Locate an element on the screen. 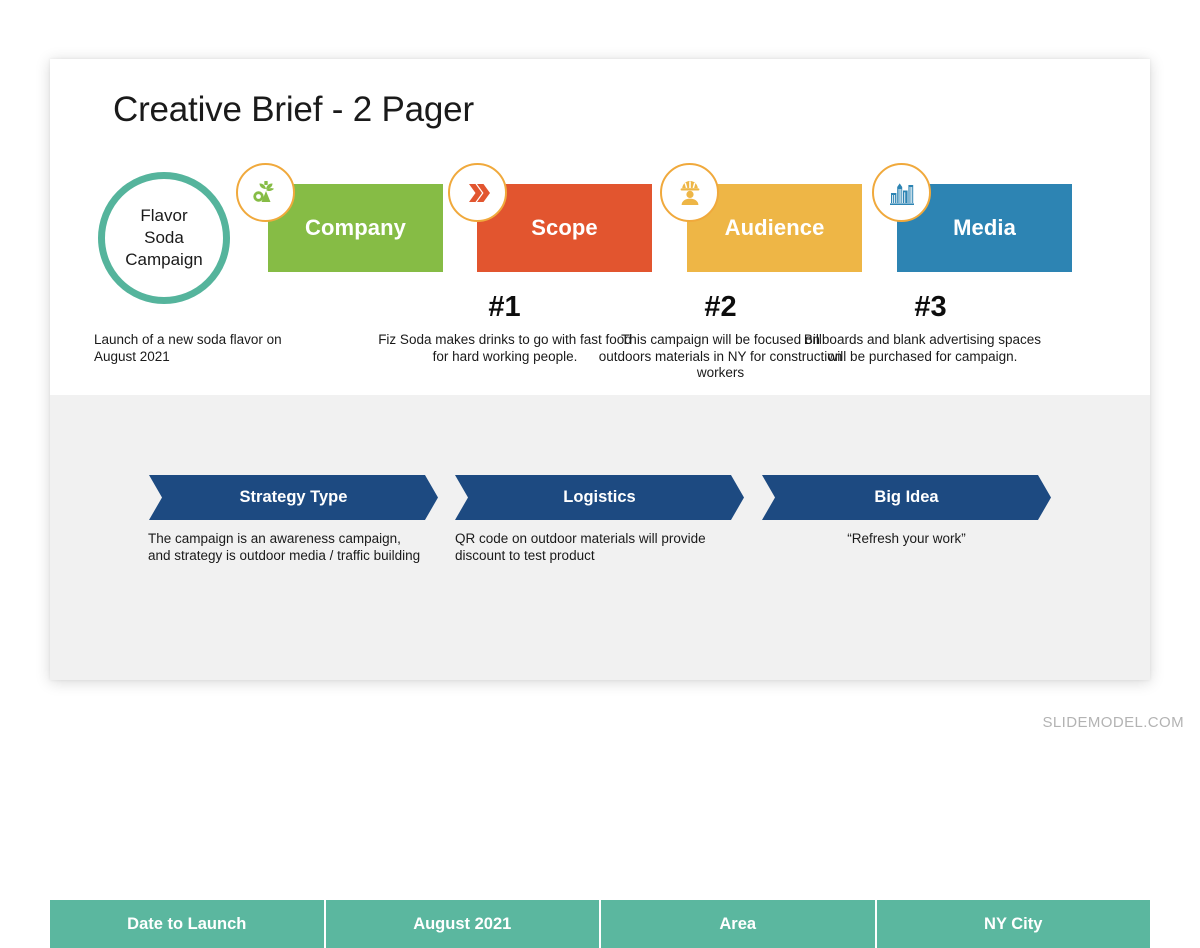 The width and height of the screenshot is (1200, 948). watermark: SLIDEMODEL.COM is located at coordinates (1113, 722).